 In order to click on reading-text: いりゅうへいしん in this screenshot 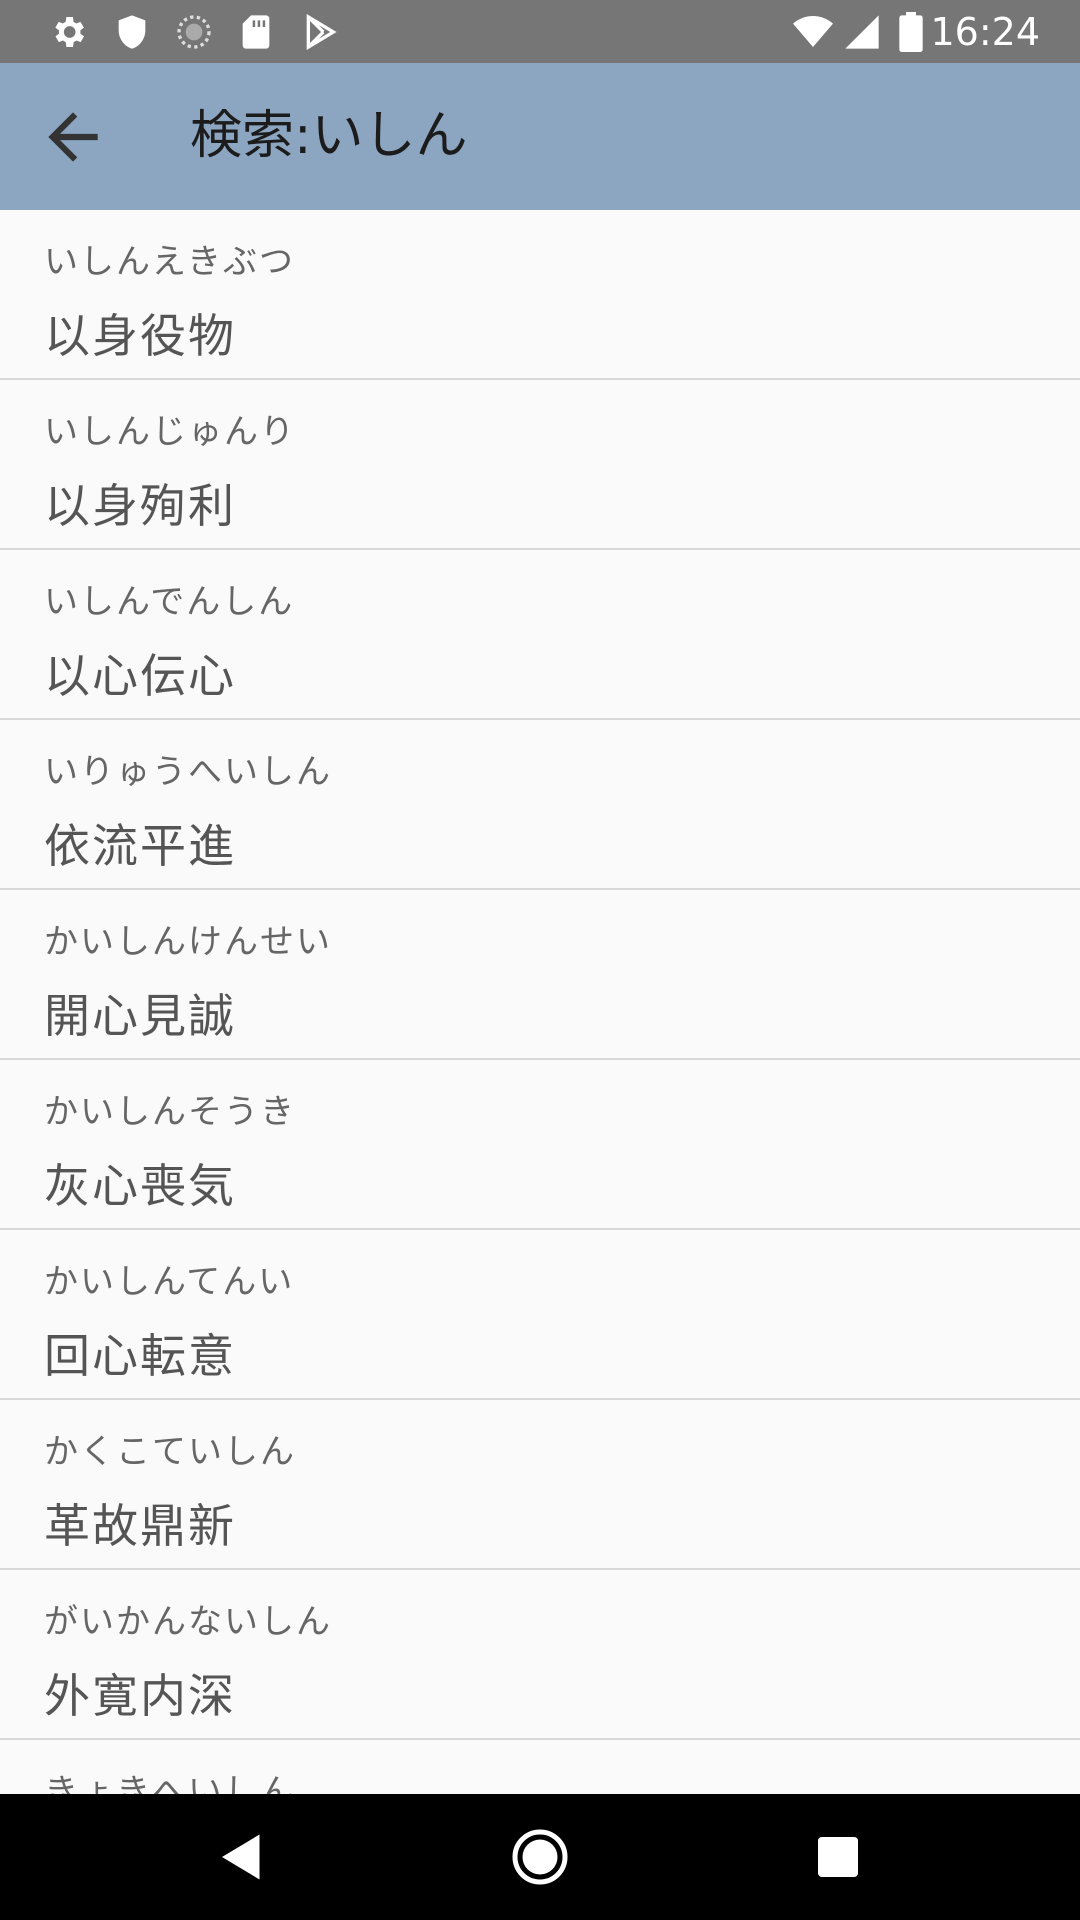, I will do `click(188, 772)`.